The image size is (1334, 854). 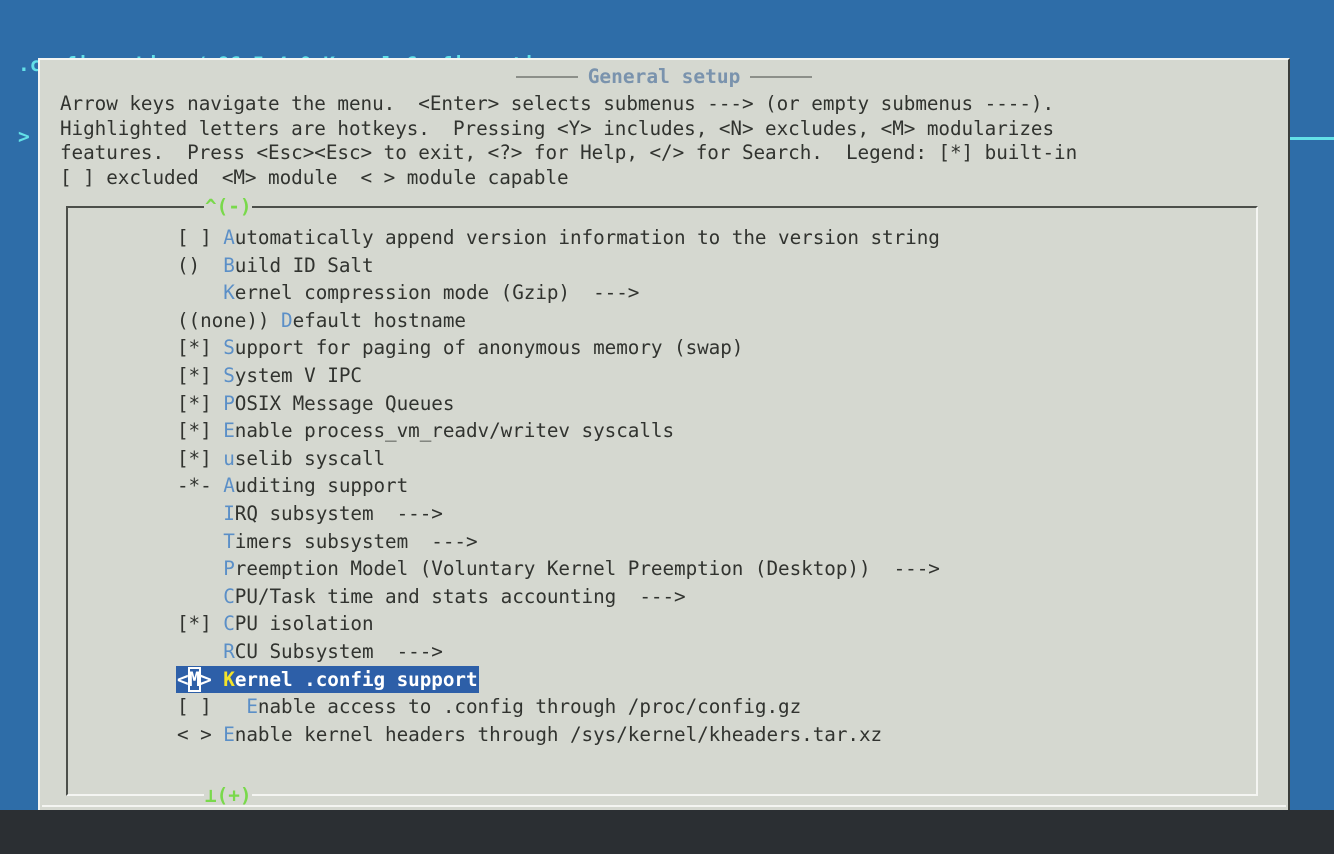 What do you see at coordinates (667, 832) in the screenshot?
I see `terminal-bottom-strip` at bounding box center [667, 832].